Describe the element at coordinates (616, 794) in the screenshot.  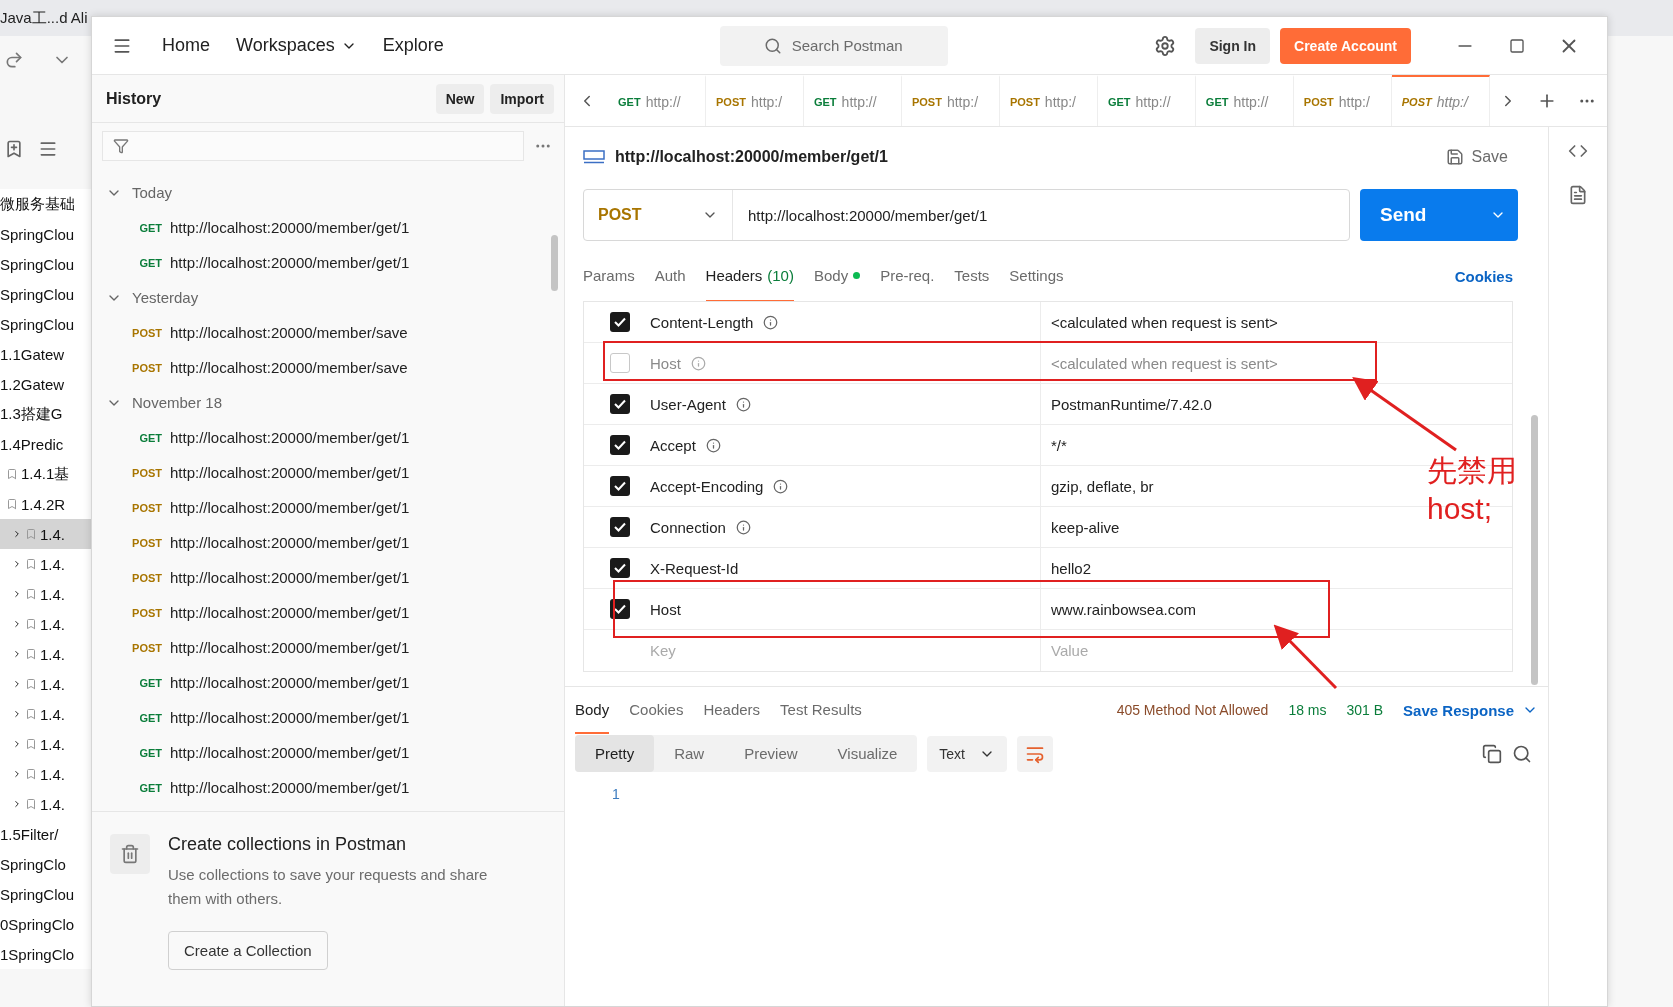
I see `line-number: 1` at that location.